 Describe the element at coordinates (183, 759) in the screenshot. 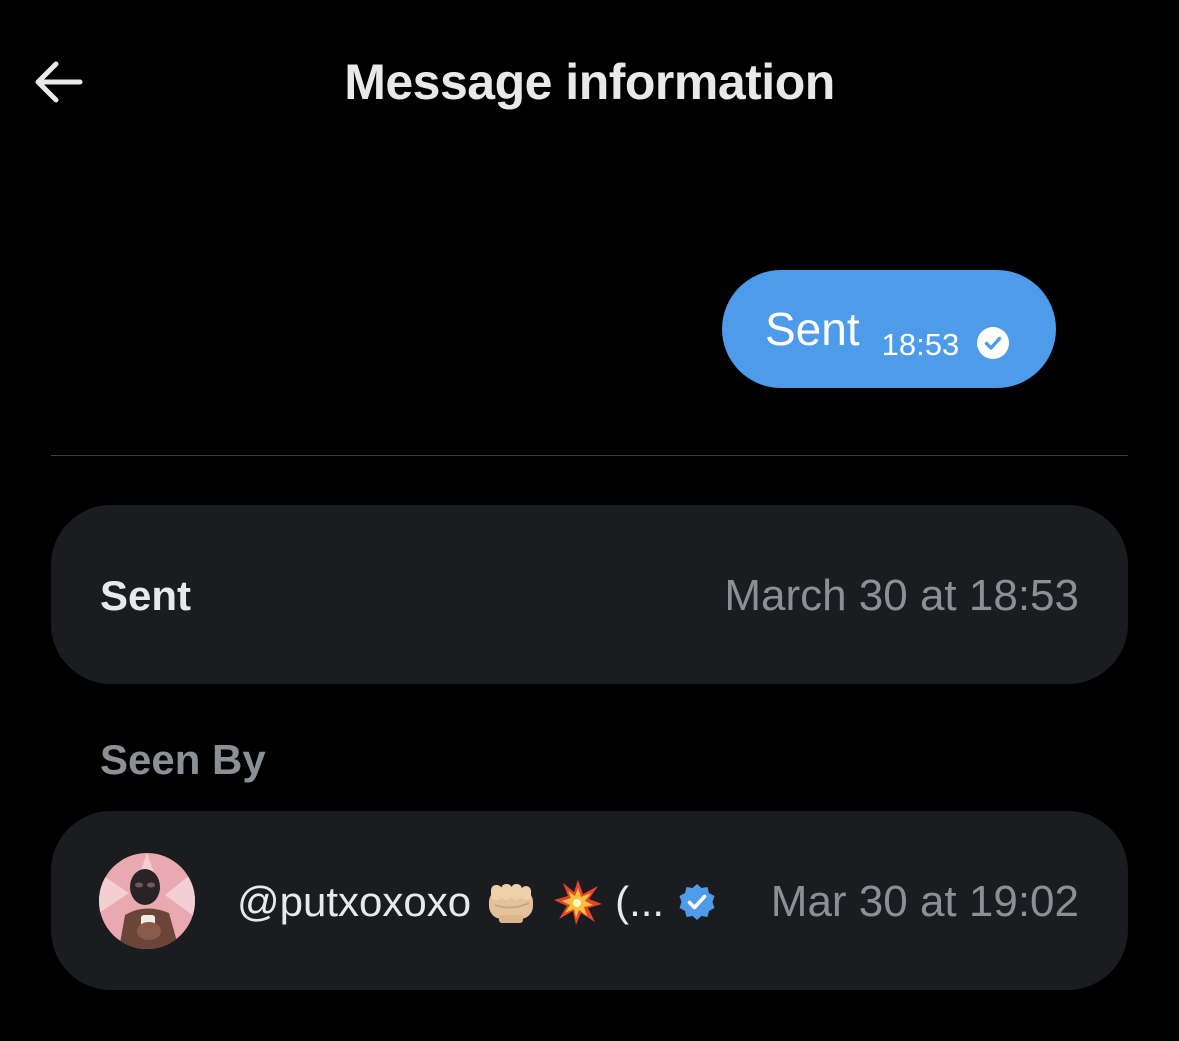

I see `seen-by-heading: Seen By` at that location.